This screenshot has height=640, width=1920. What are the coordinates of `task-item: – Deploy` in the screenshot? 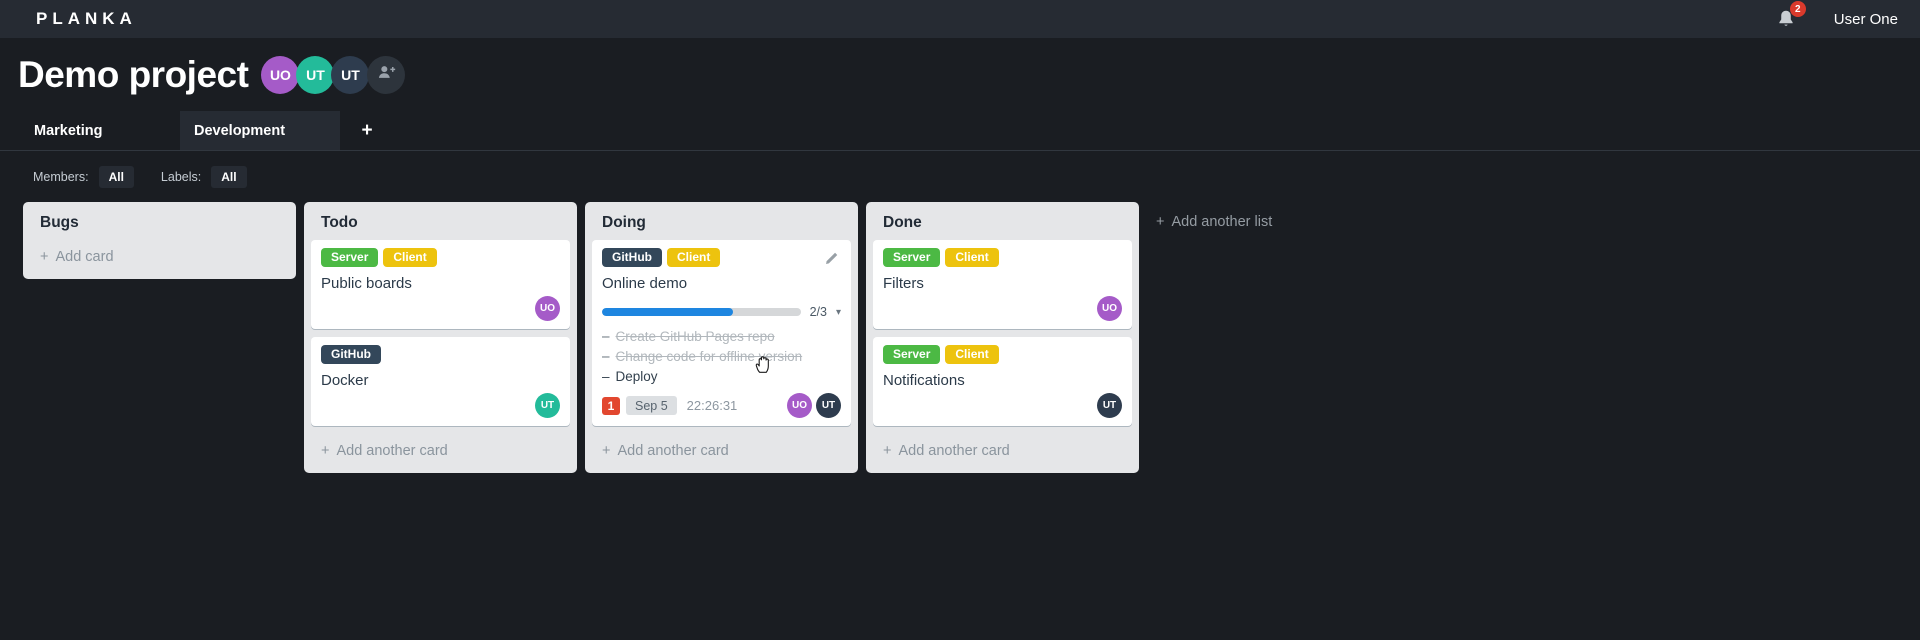 It's located at (630, 376).